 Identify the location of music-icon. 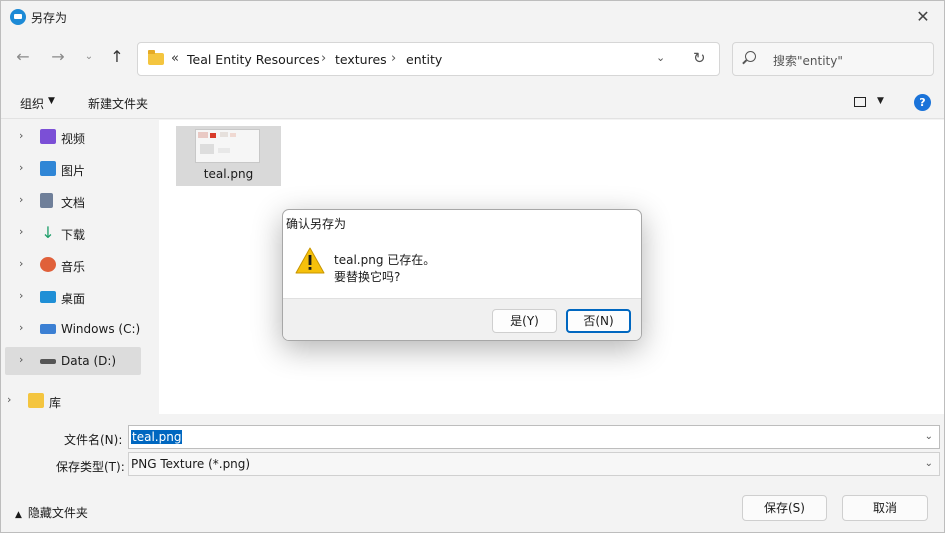
(48, 264).